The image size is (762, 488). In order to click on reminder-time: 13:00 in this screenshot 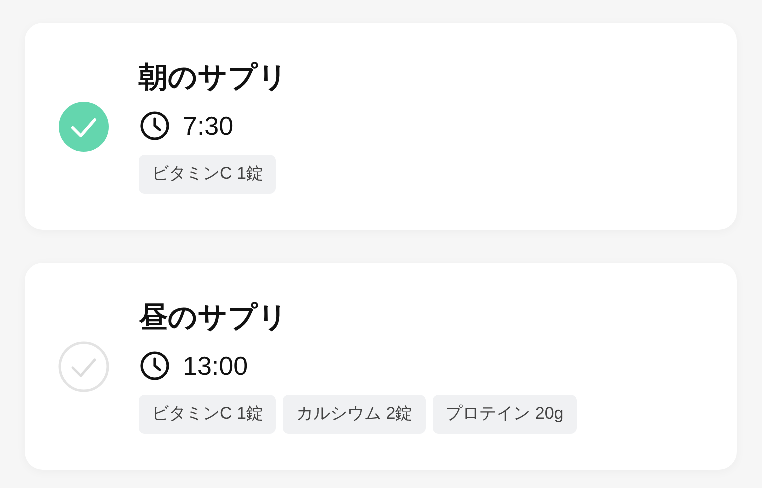, I will do `click(215, 366)`.